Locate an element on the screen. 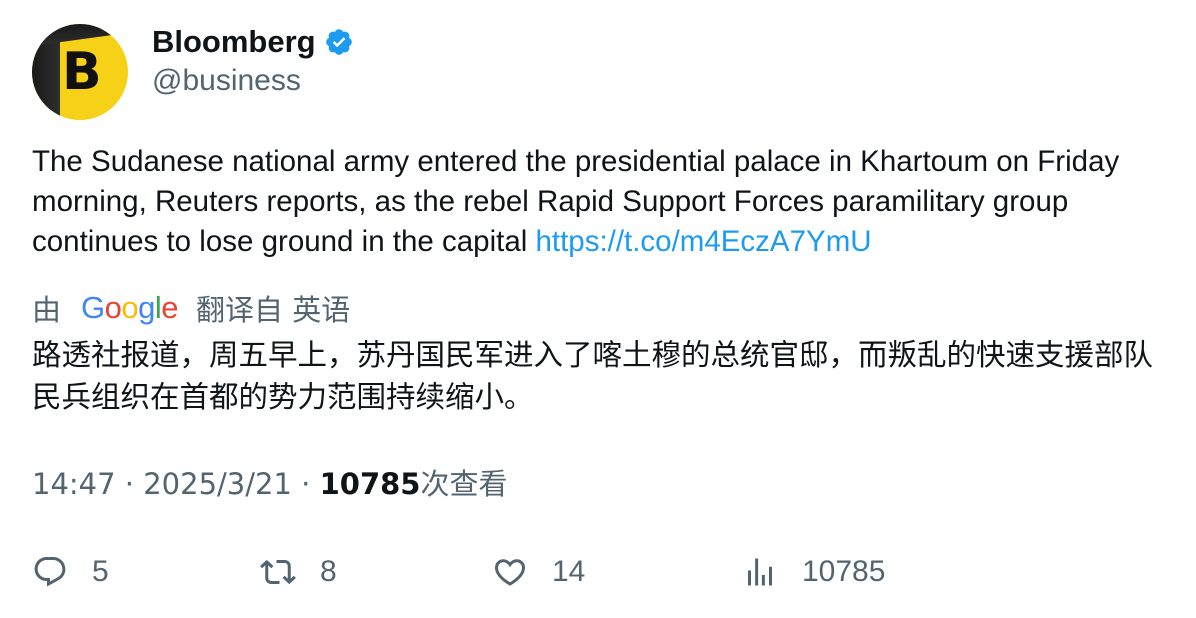 The height and width of the screenshot is (618, 1196). views-action-count: 10785 is located at coordinates (844, 571).